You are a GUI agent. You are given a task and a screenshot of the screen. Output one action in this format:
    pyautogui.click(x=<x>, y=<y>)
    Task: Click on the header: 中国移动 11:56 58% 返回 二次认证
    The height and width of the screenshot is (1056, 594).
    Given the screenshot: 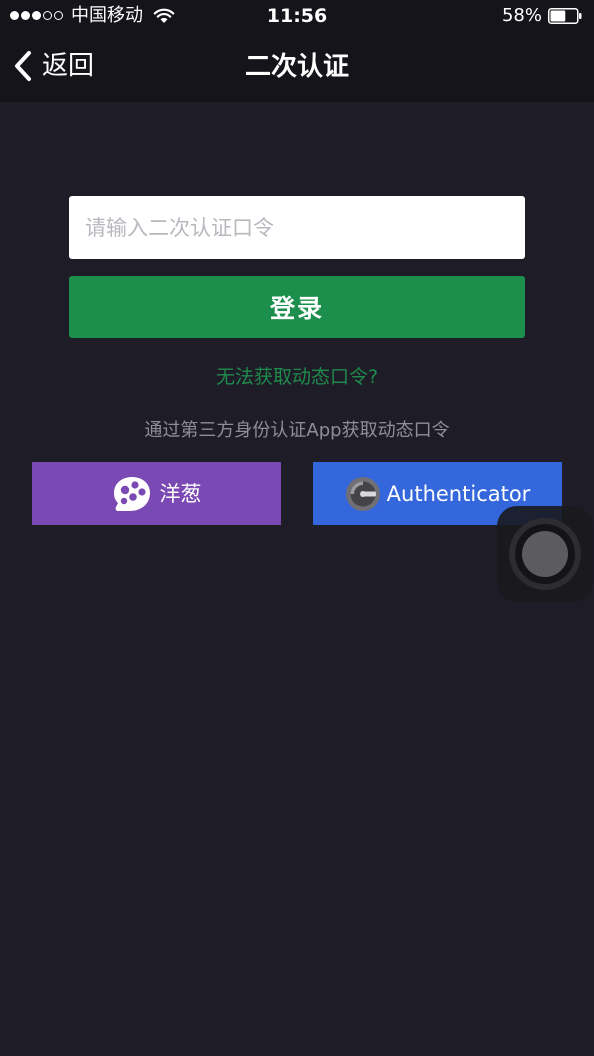 What is the action you would take?
    pyautogui.click(x=297, y=51)
    